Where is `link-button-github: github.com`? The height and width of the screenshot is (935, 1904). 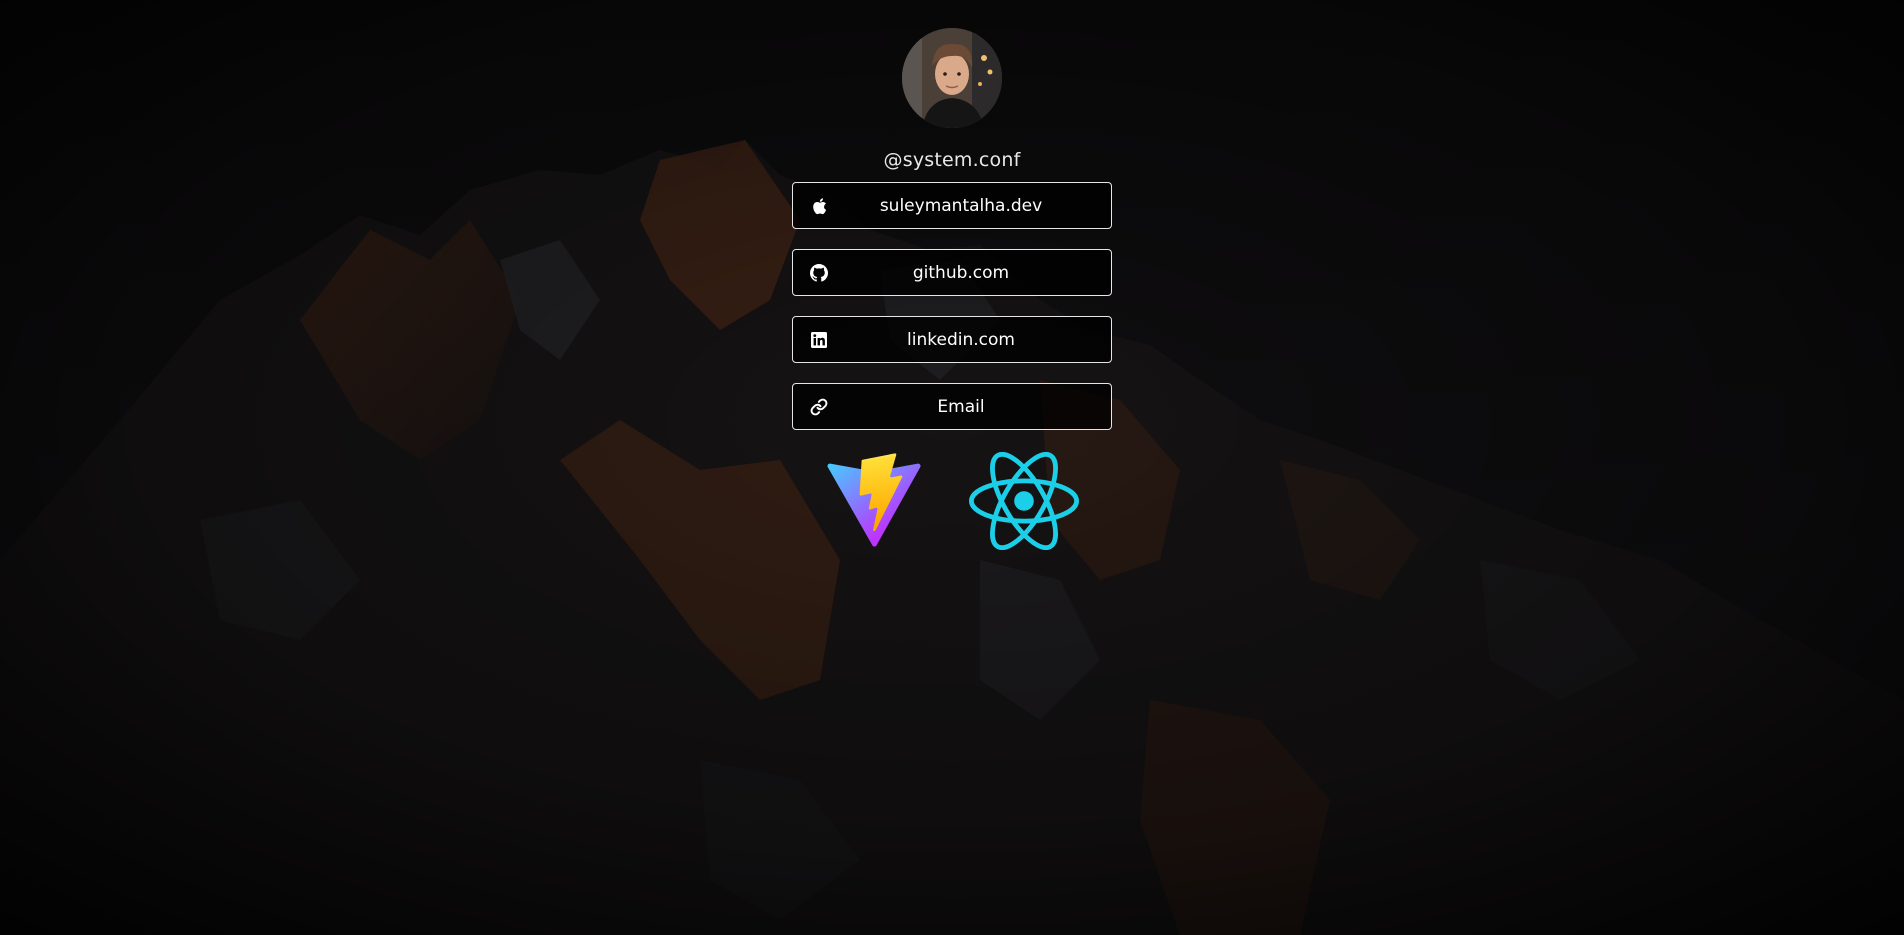 link-button-github: github.com is located at coordinates (952, 272).